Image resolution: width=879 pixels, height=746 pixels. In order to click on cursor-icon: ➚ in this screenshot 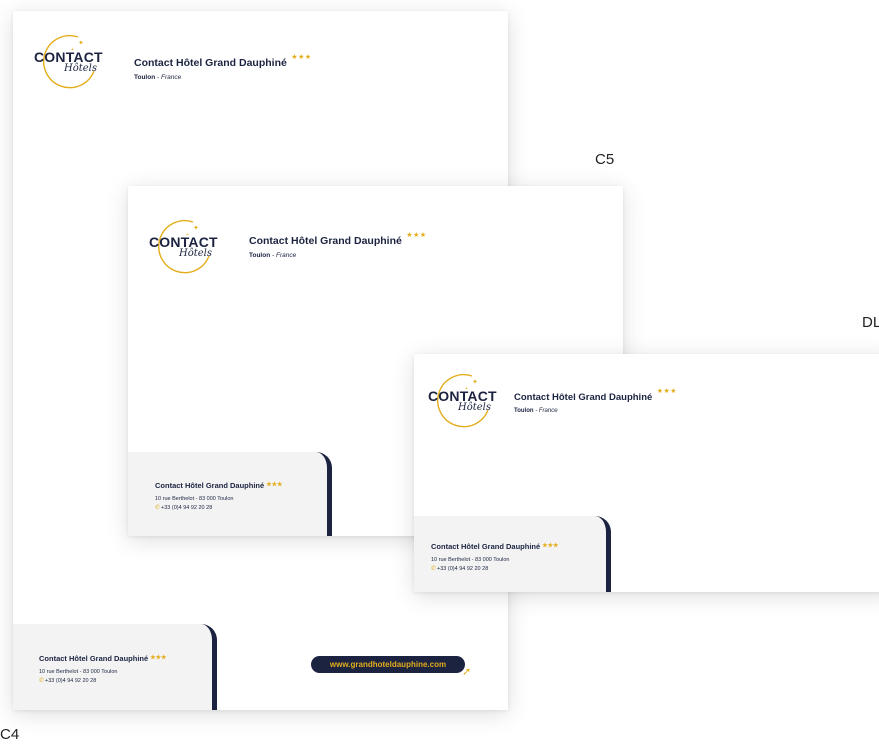, I will do `click(467, 672)`.